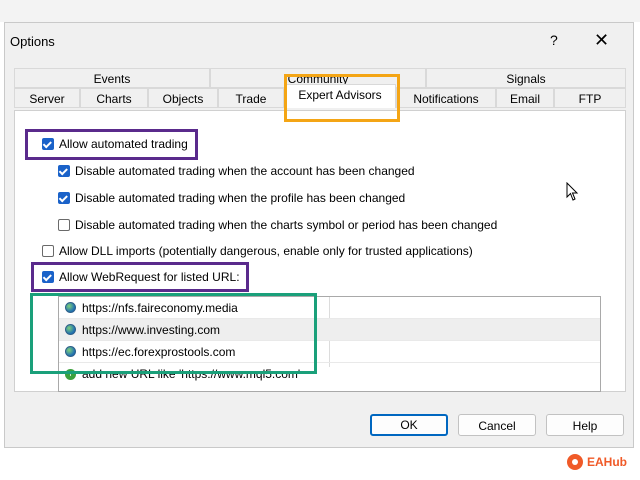 The image size is (640, 480). Describe the element at coordinates (342, 98) in the screenshot. I see `highlight-expert-advisors-tab` at that location.